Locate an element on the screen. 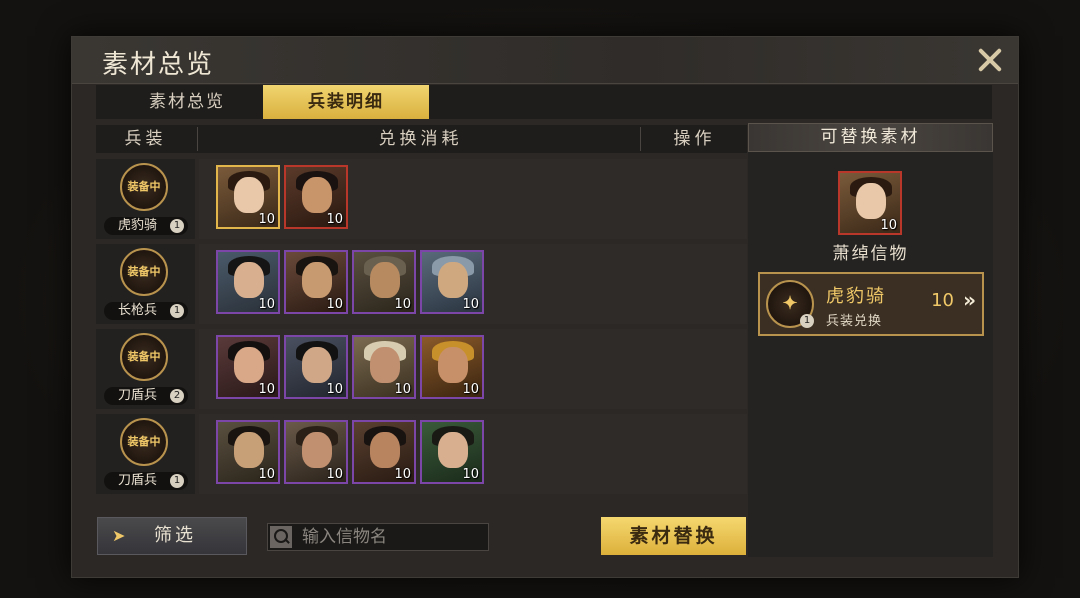 Image resolution: width=1080 pixels, height=598 pixels. portrait-inner: 10 is located at coordinates (870, 203).